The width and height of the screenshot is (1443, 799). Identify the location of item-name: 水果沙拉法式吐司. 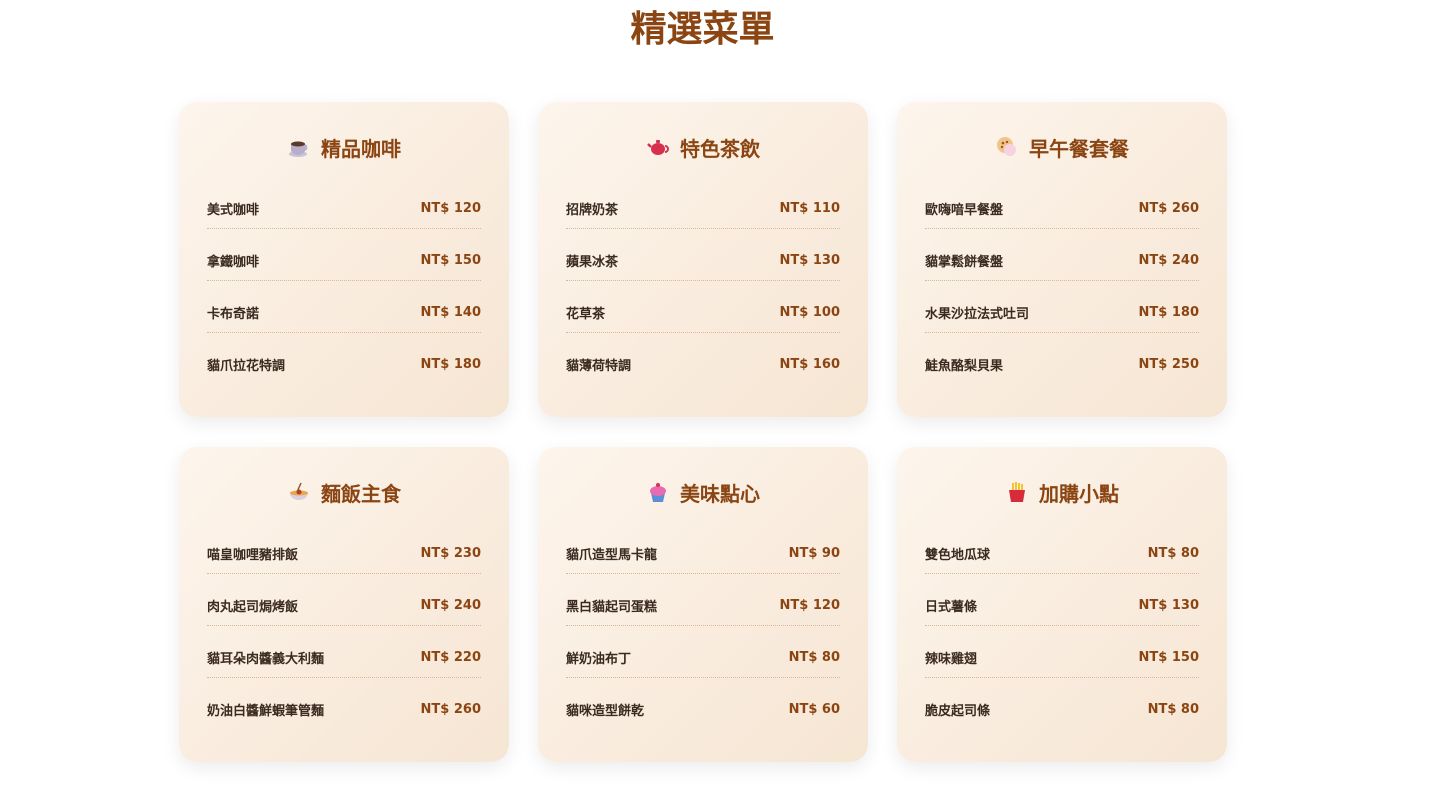
(977, 314).